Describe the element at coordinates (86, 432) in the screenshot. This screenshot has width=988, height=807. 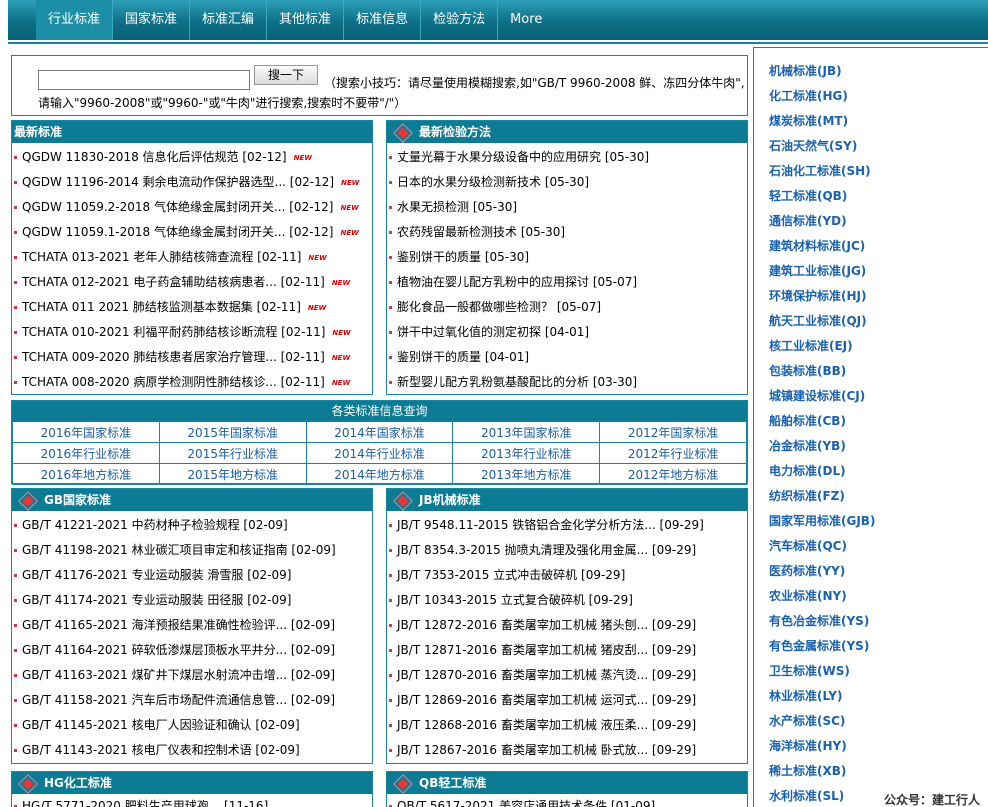
I see `query-link: 2016年国家标准` at that location.